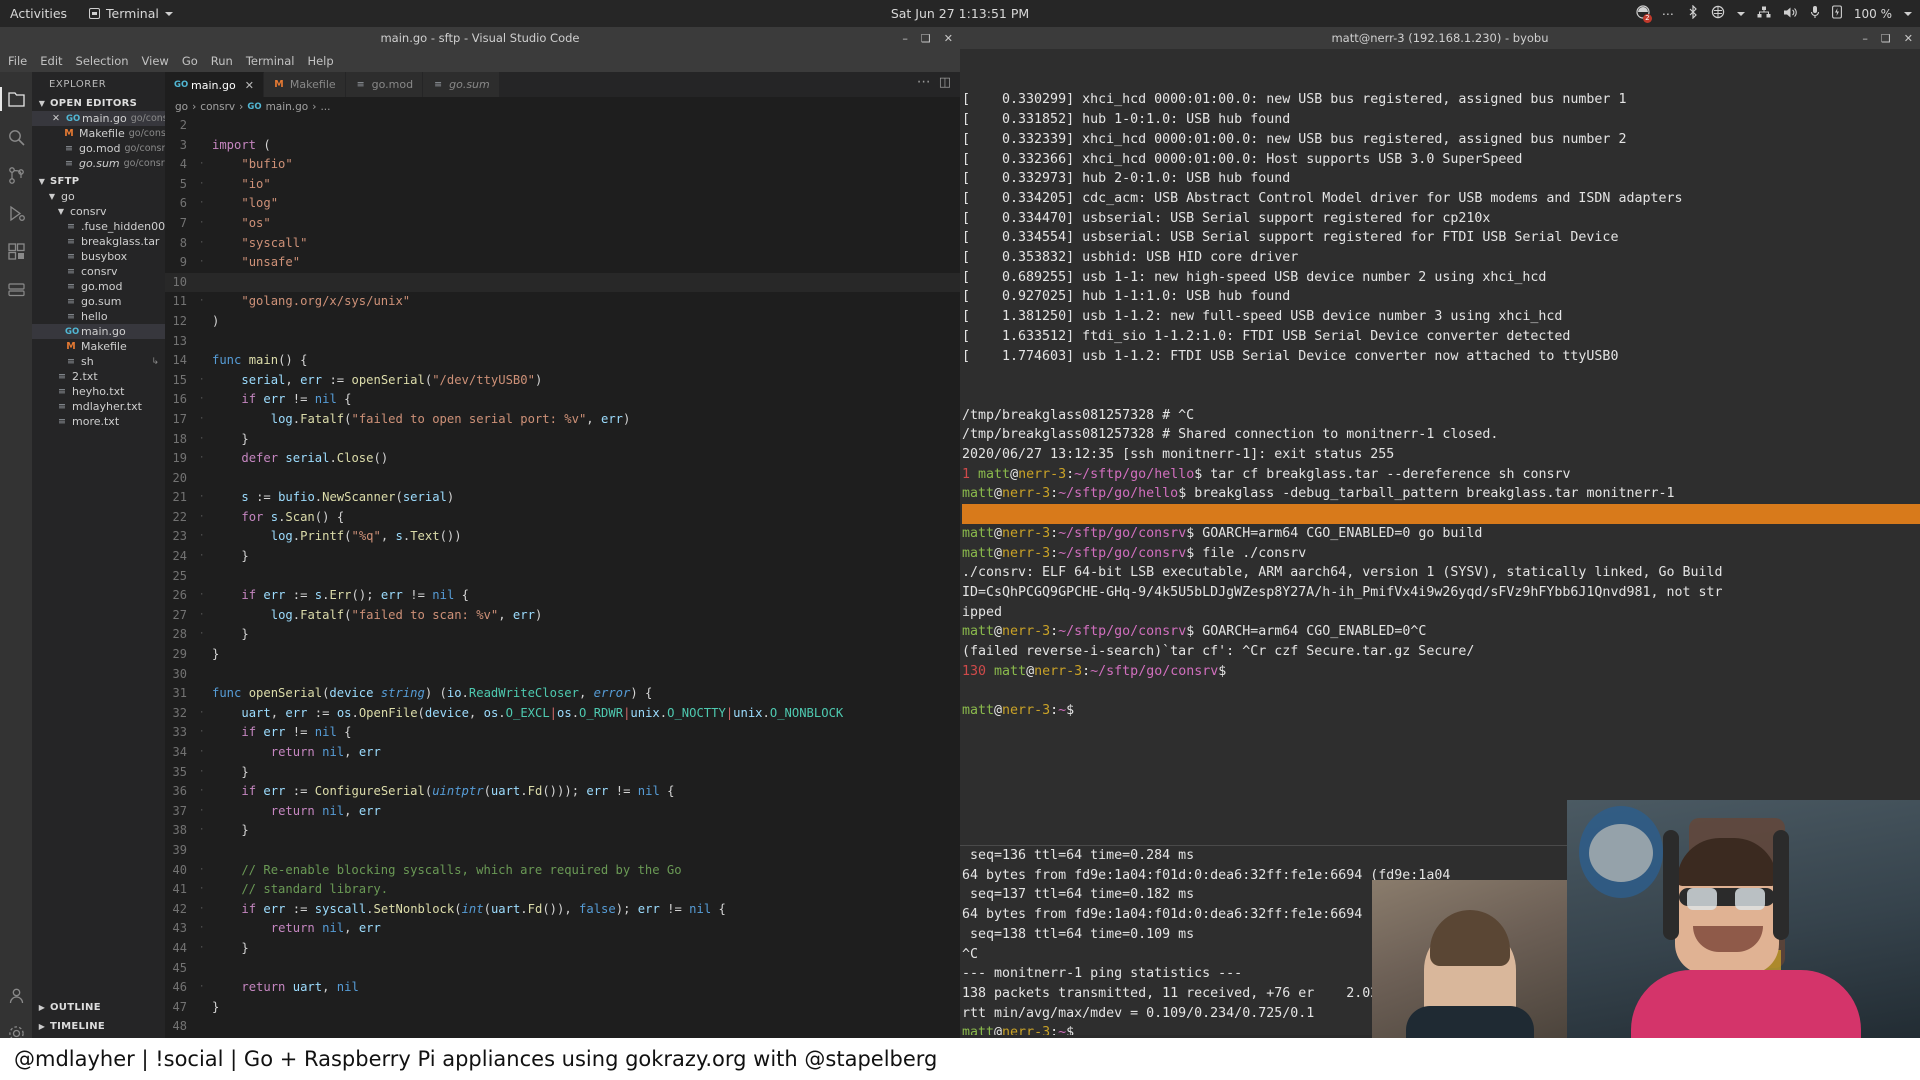 The width and height of the screenshot is (1920, 1080). Describe the element at coordinates (562, 459) in the screenshot. I see `code-line: 19 · defer serial.Close()` at that location.